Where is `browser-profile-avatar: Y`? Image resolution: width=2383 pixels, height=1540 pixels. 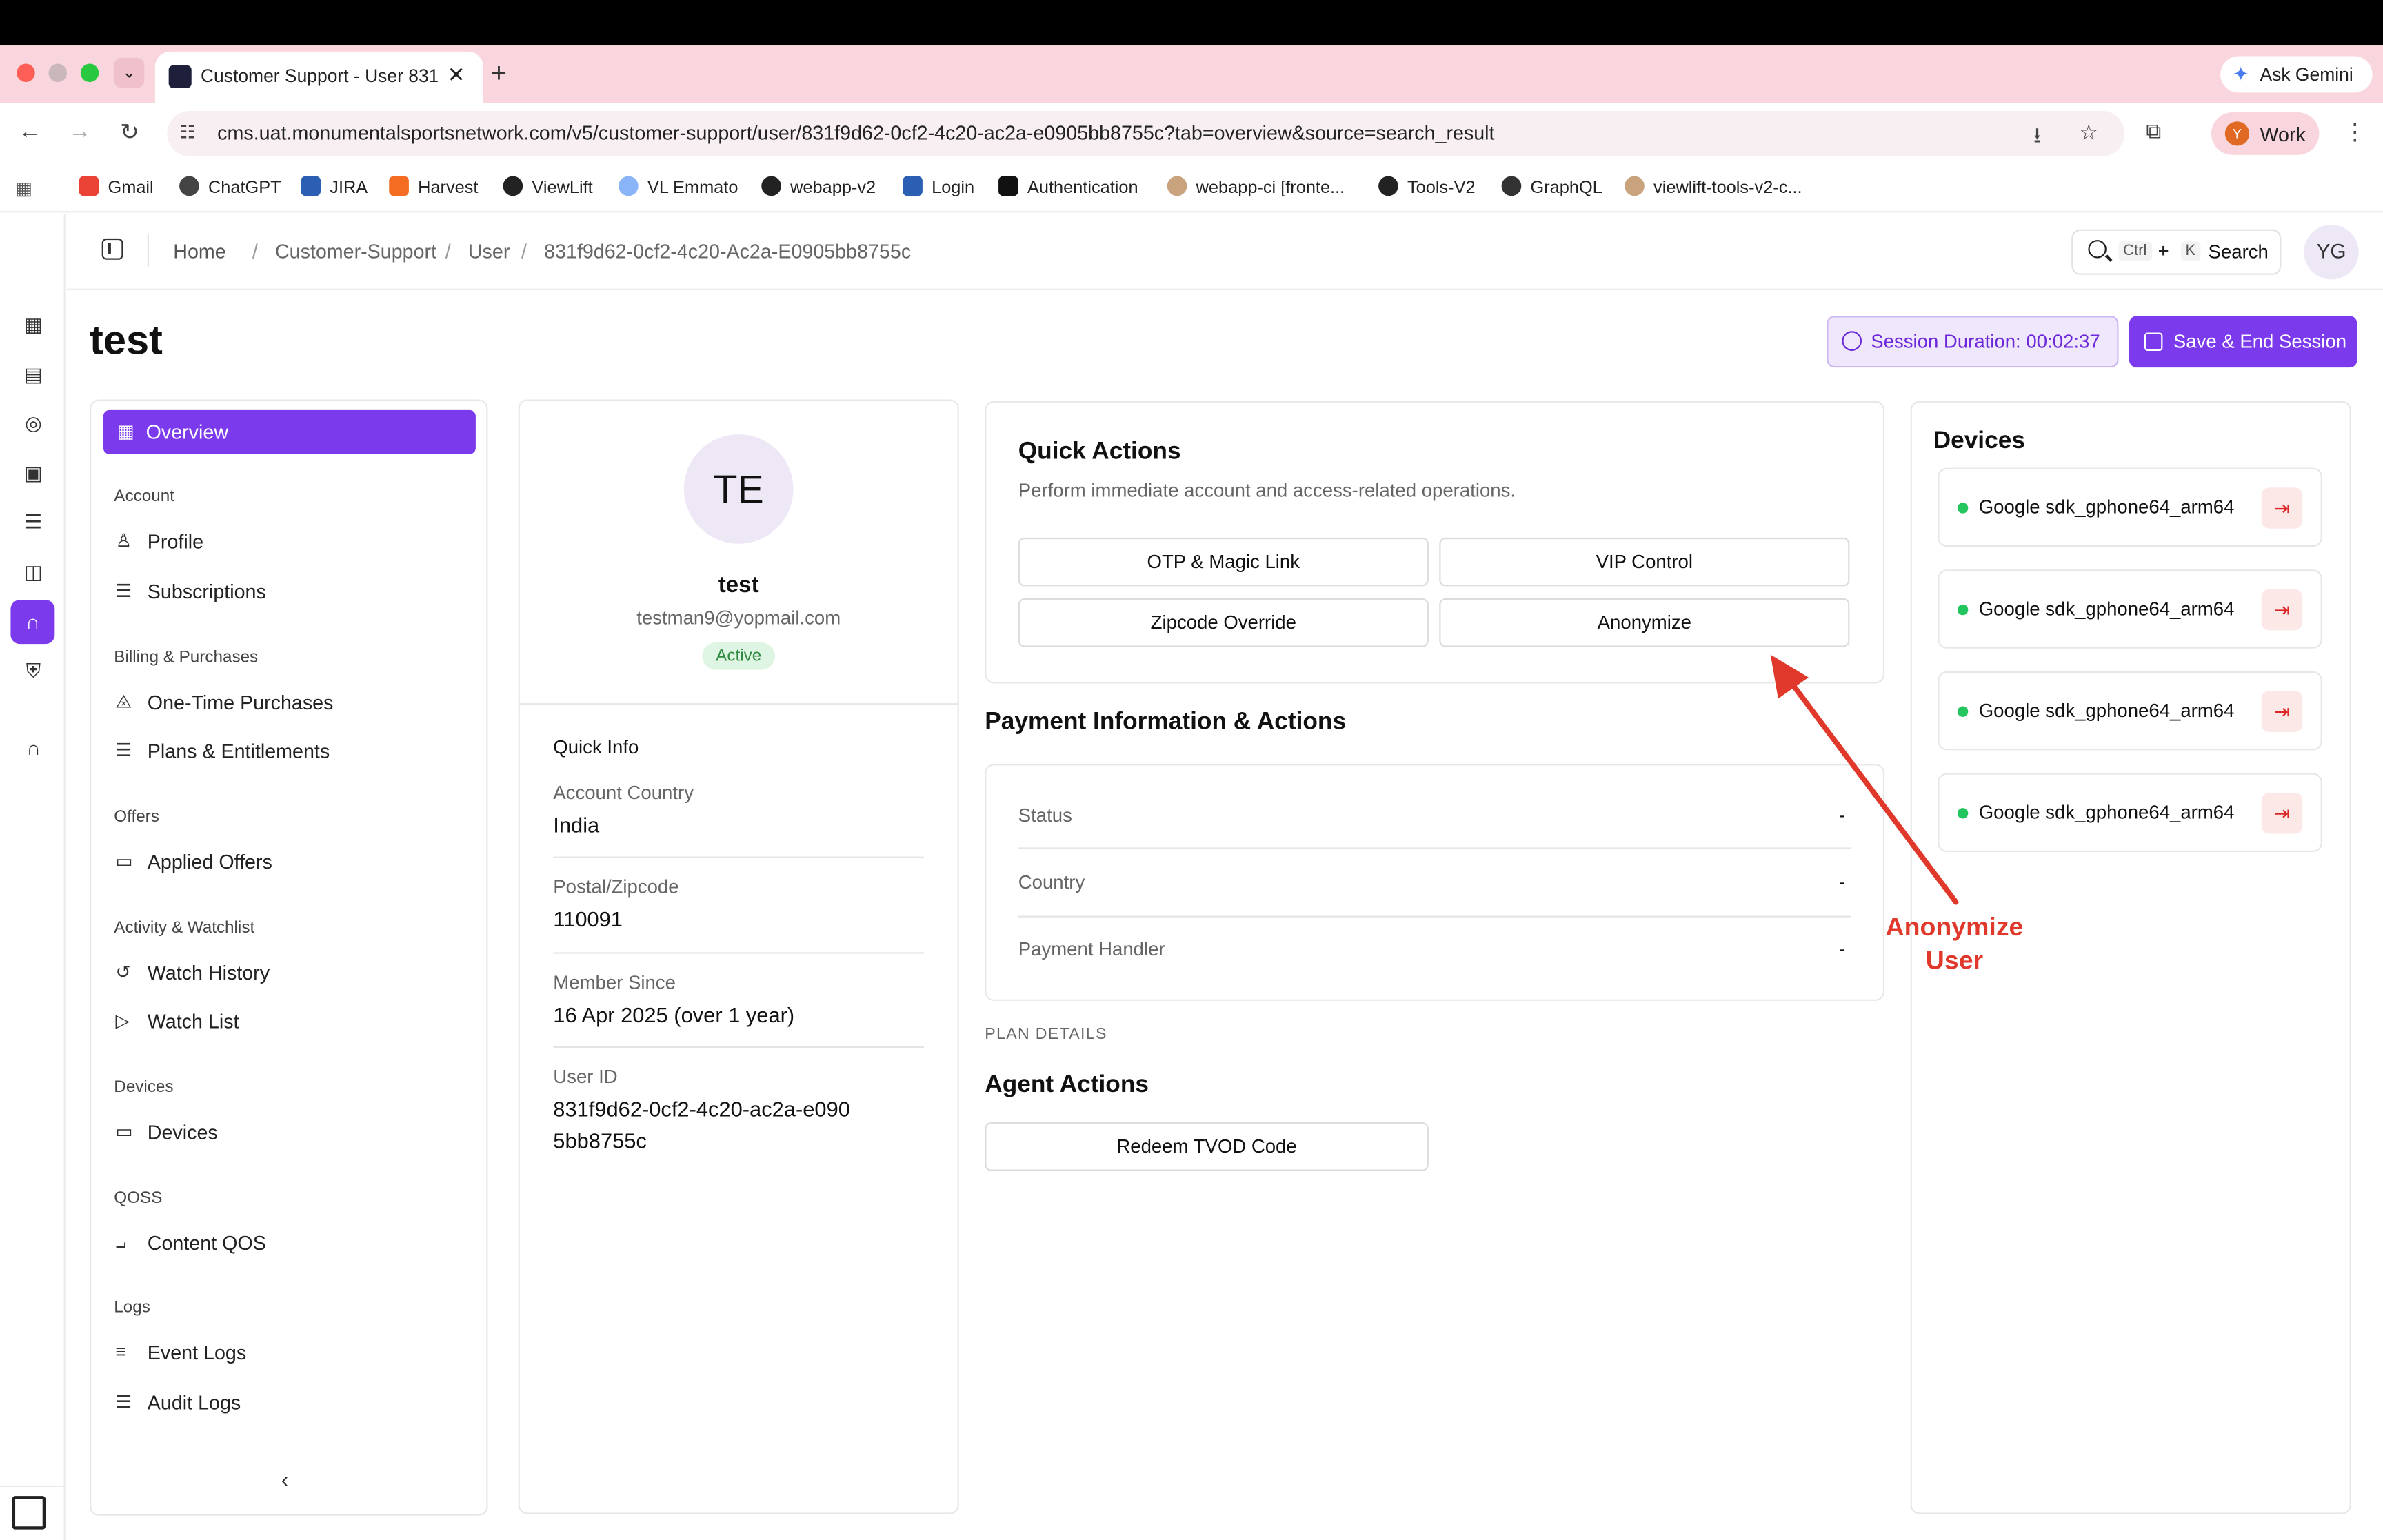
browser-profile-avatar: Y is located at coordinates (2237, 134).